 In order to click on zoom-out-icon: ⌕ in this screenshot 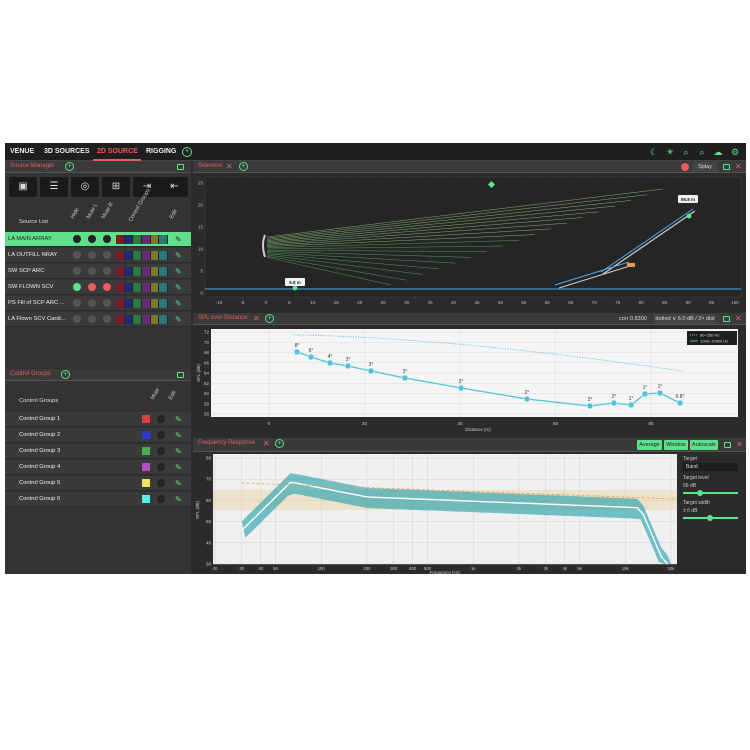, I will do `click(686, 152)`.